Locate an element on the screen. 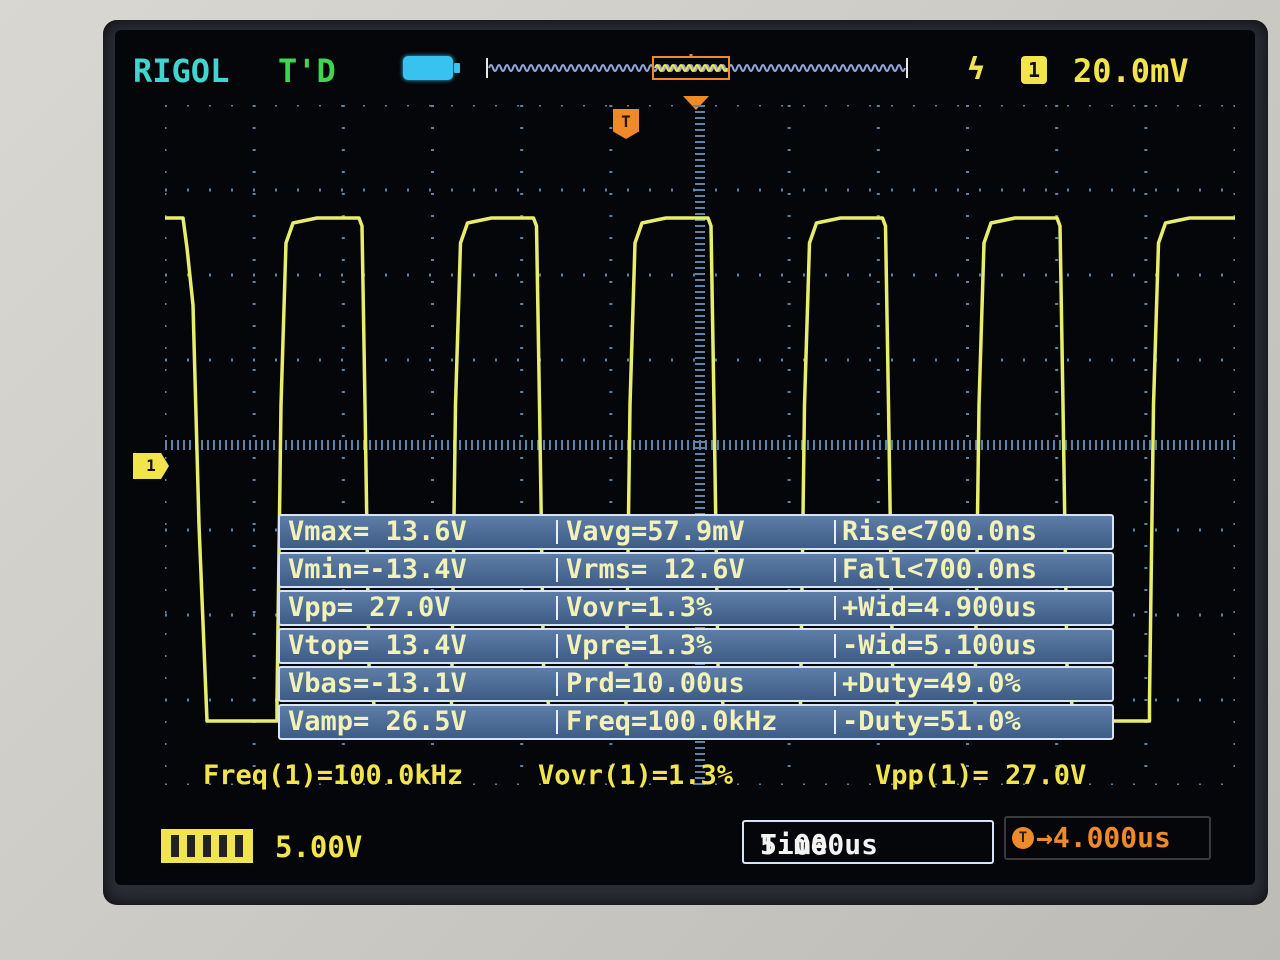  trigger-delay-value: →4.000us is located at coordinates (1103, 837).